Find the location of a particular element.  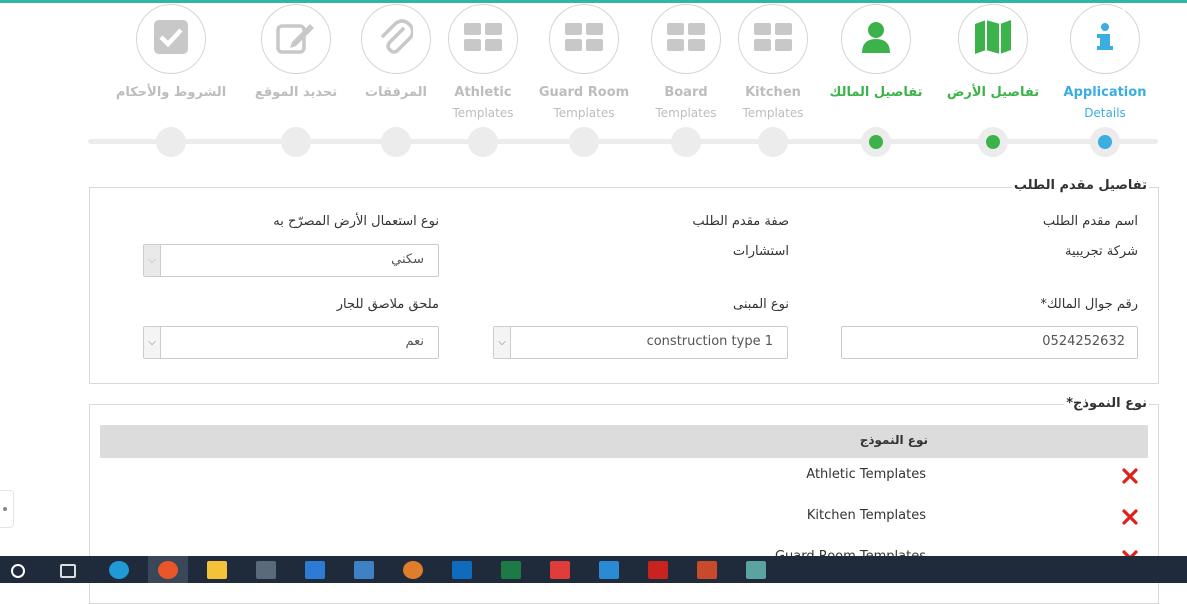

paperclip-icon is located at coordinates (397, 39).